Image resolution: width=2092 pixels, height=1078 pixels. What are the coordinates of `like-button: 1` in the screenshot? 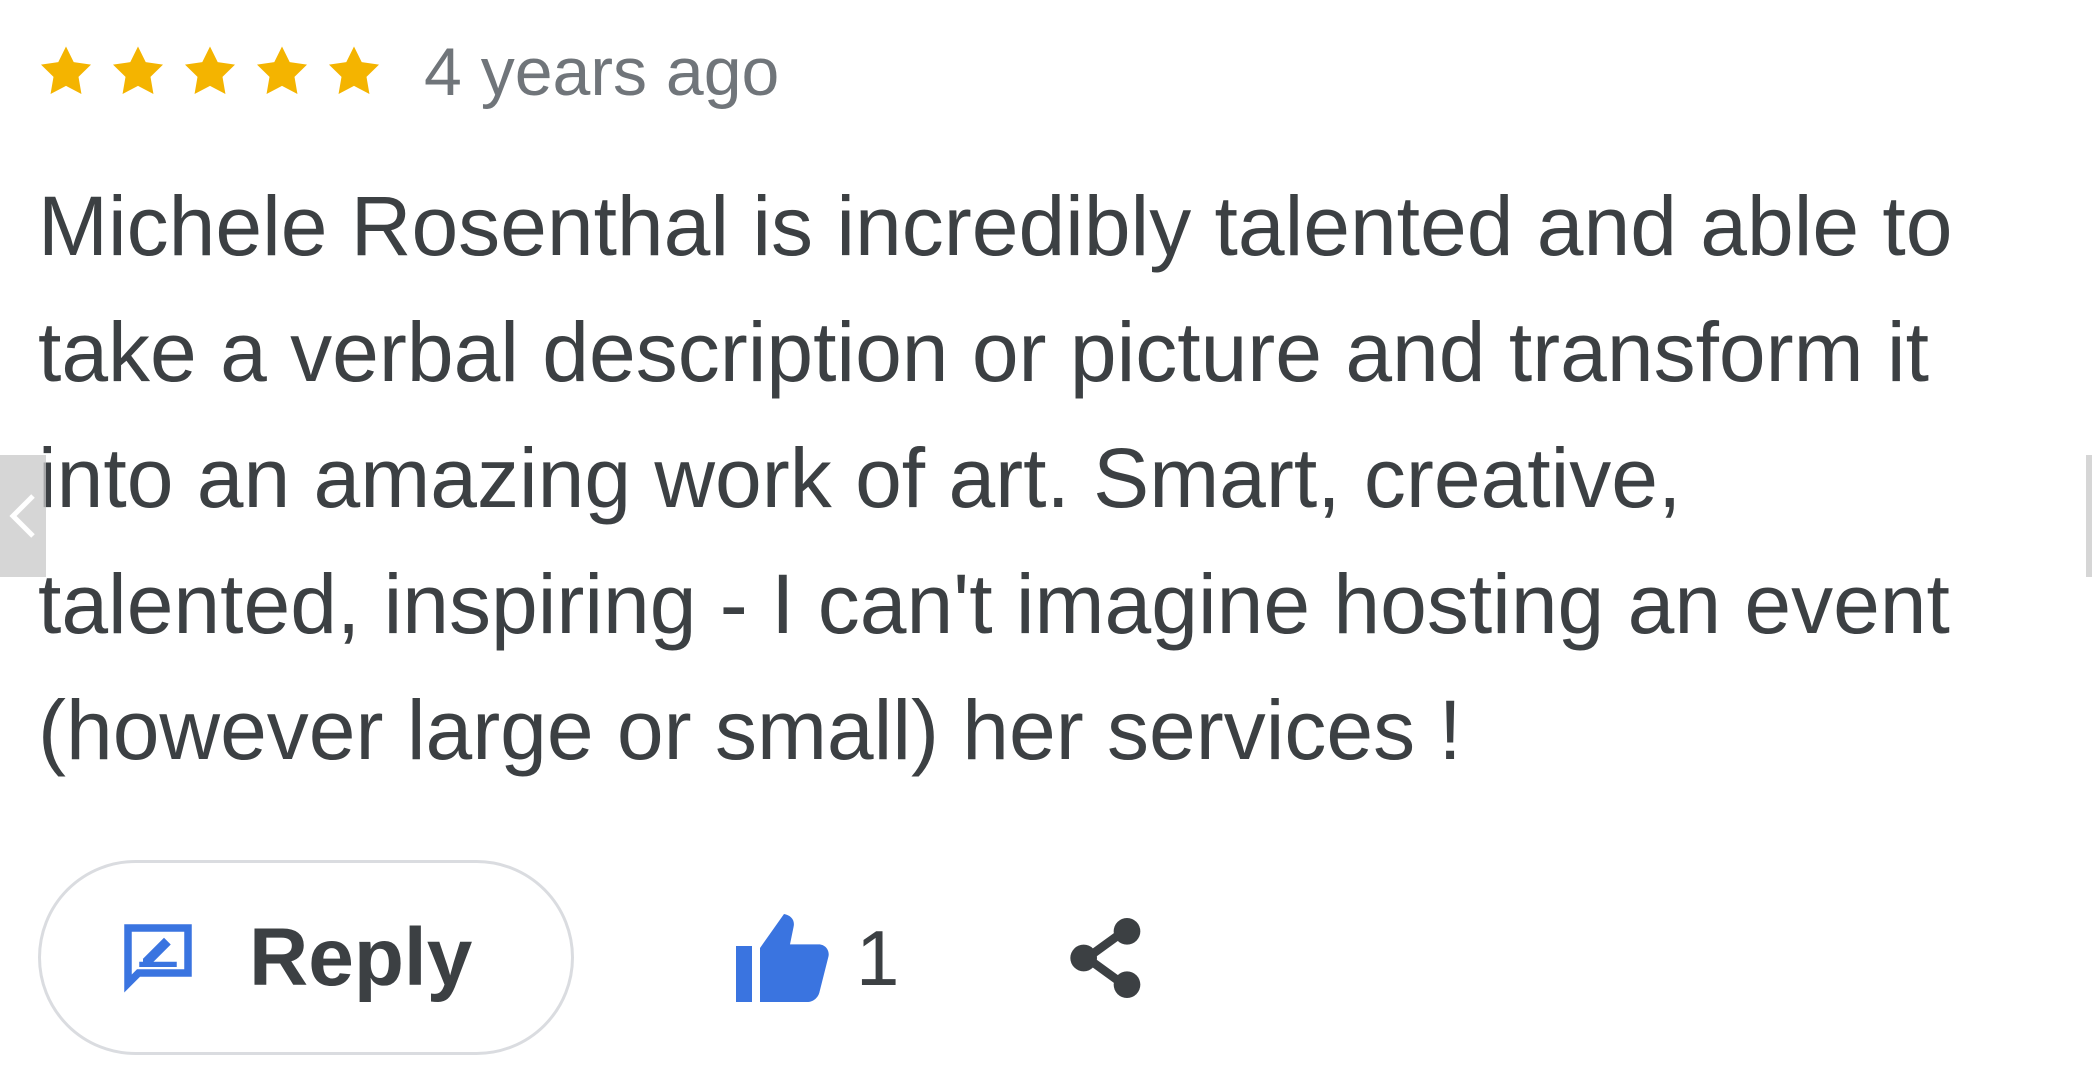 It's located at (816, 958).